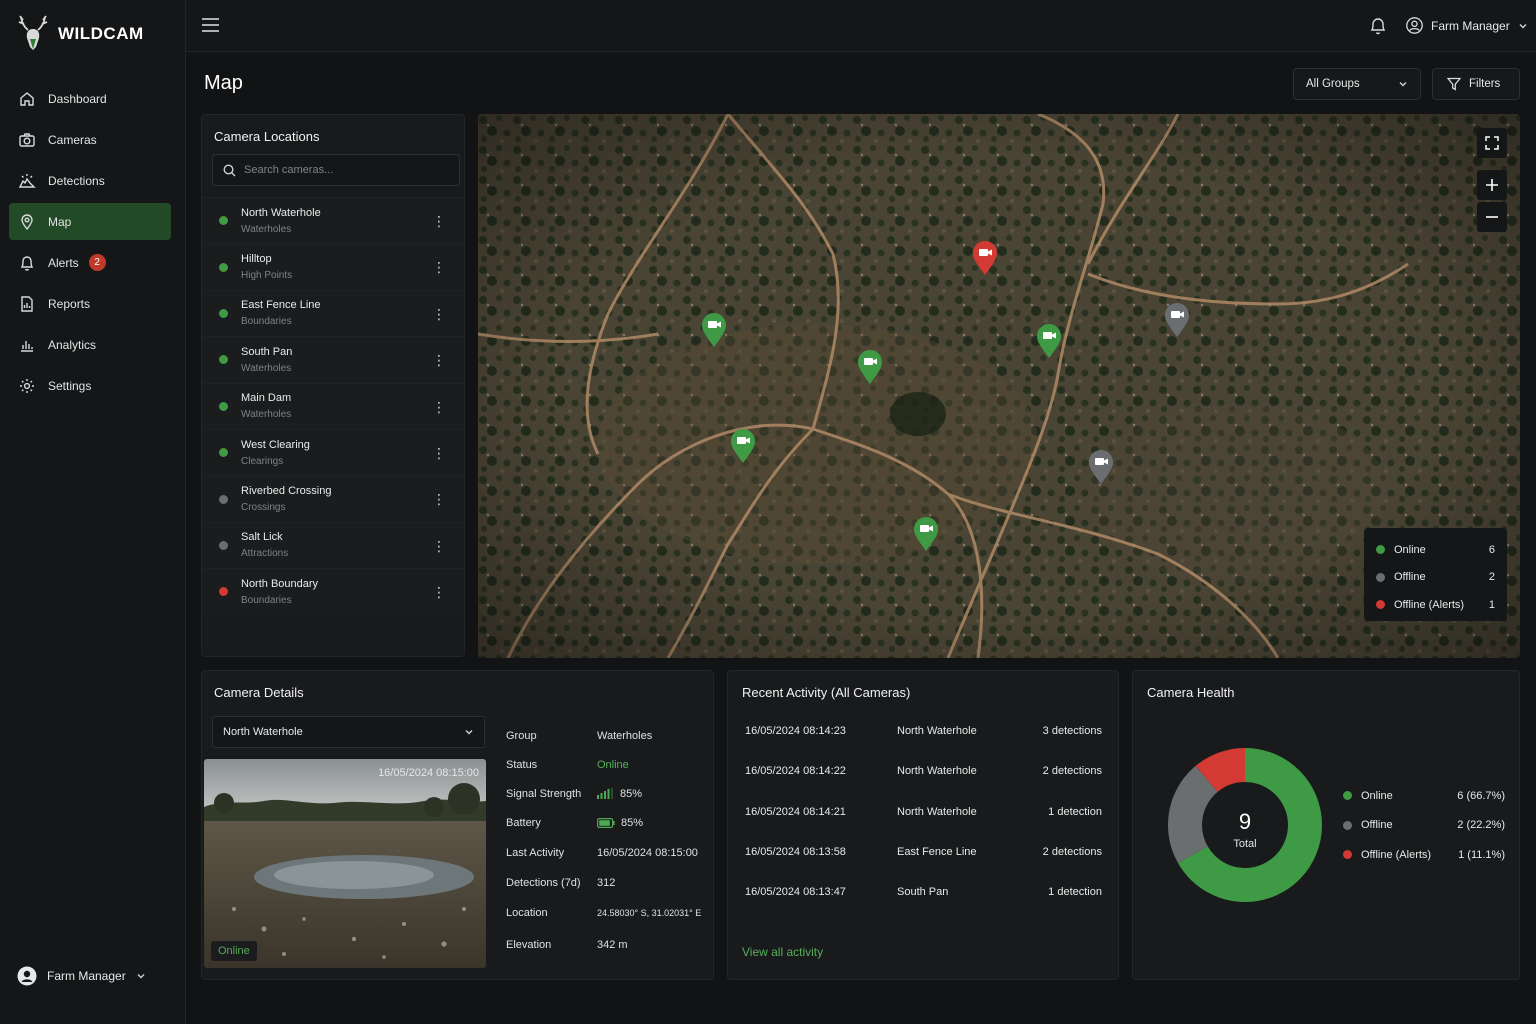 Image resolution: width=1536 pixels, height=1024 pixels. Describe the element at coordinates (333, 313) in the screenshot. I see `camera-list-item: East Fence Line Boundaries ⋮` at that location.